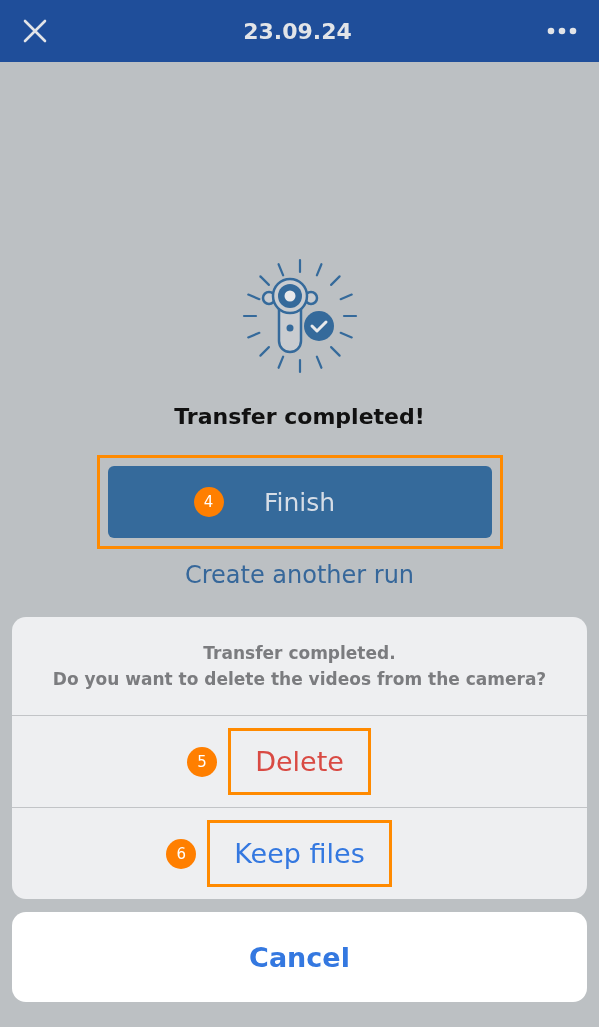  I want to click on step-badge: 5, so click(202, 761).